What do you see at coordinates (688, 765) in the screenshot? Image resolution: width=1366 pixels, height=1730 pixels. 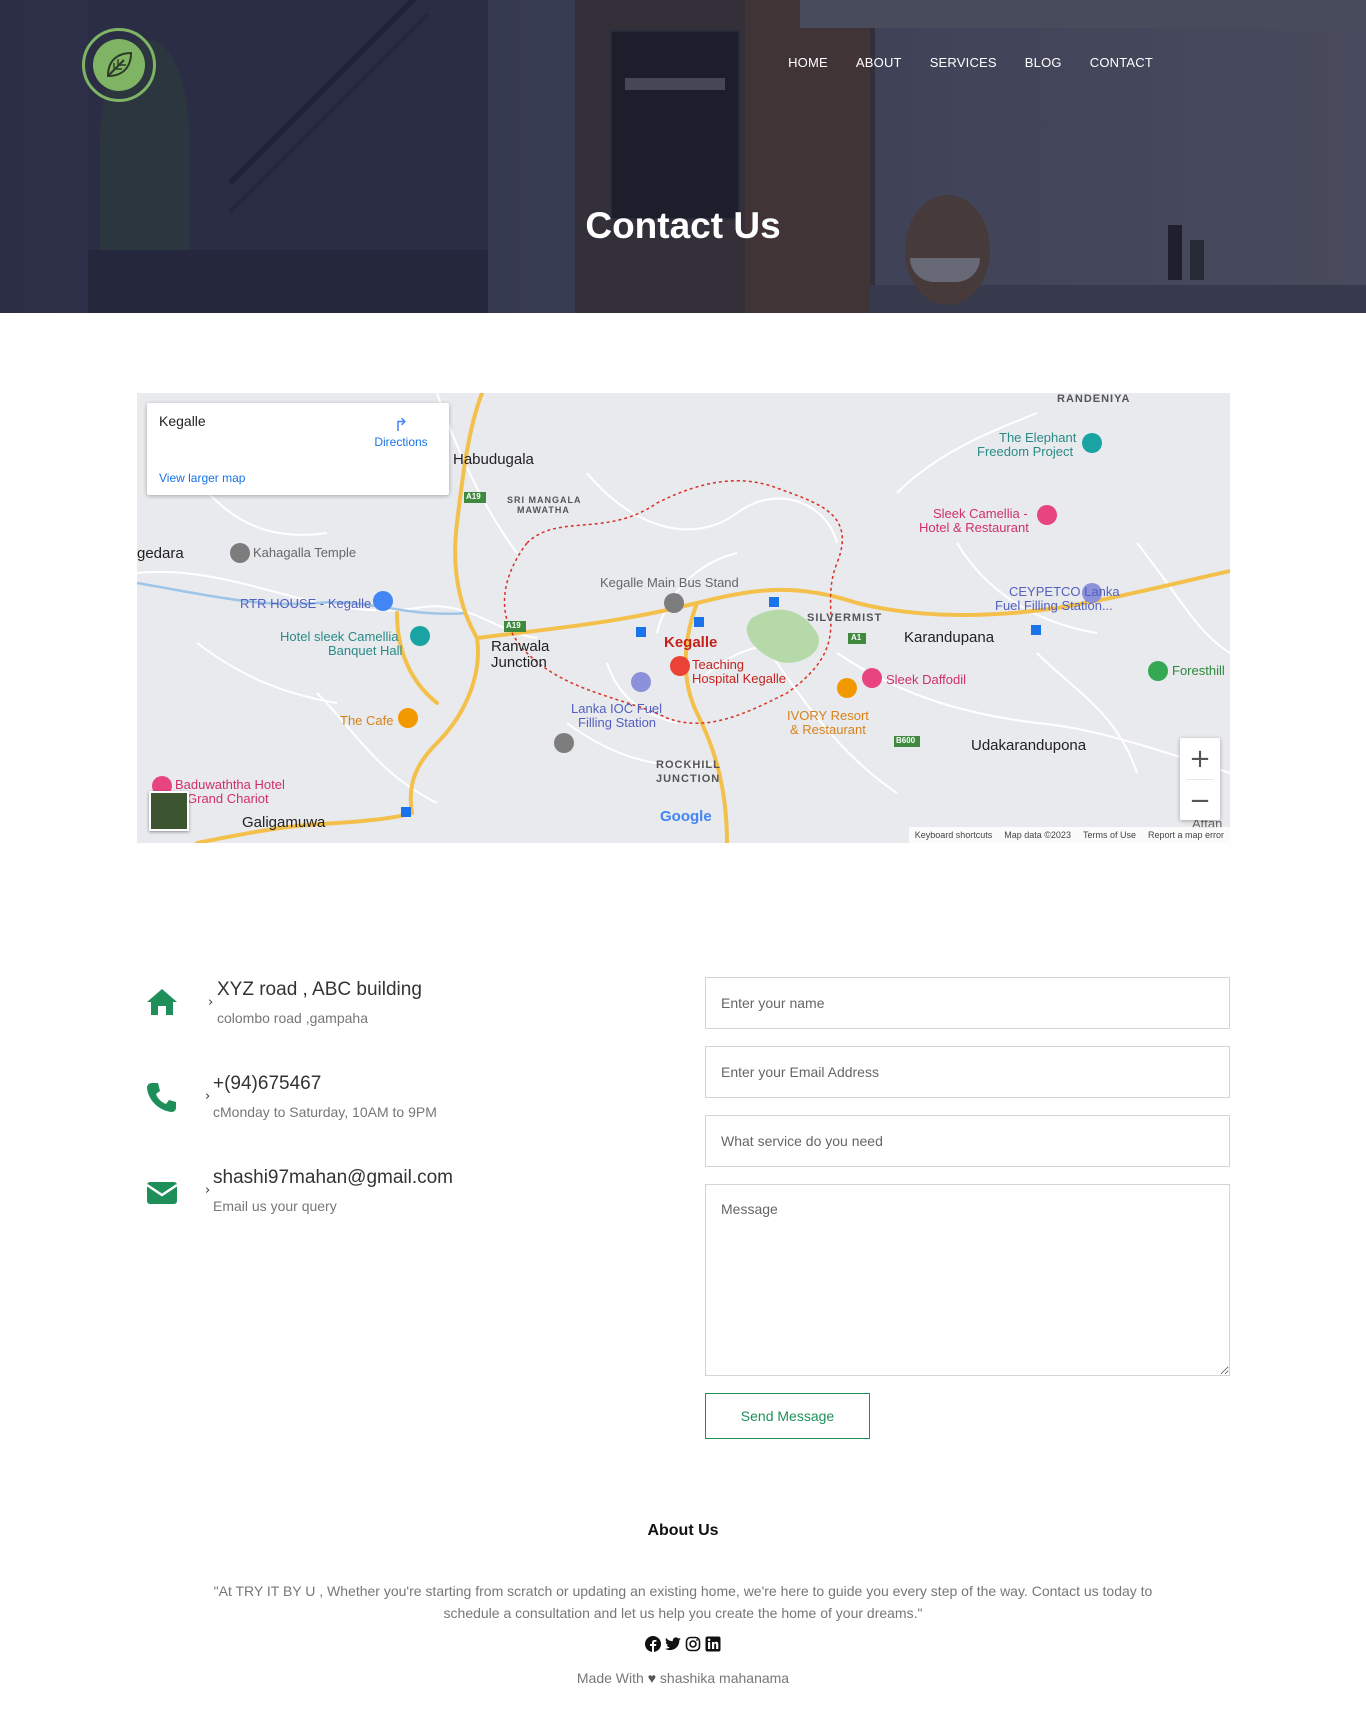 I see `map-label: ROCKHILL` at bounding box center [688, 765].